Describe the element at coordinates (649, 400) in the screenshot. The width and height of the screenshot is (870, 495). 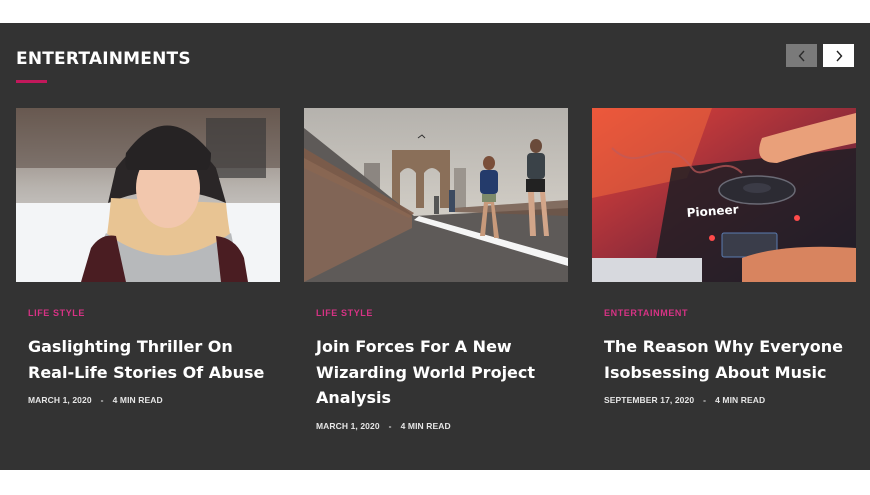
I see `article-date: SEPTEMBER 17, 2020` at that location.